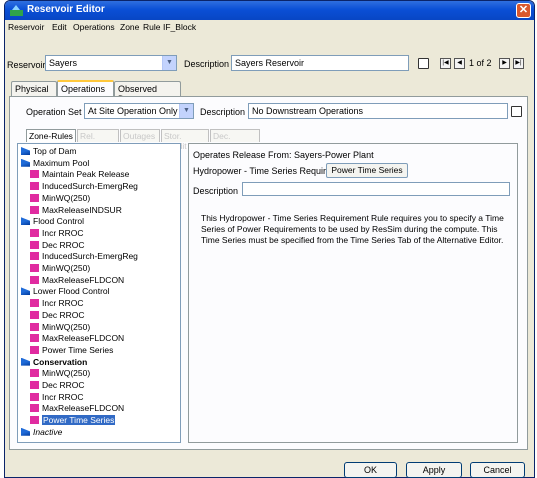  What do you see at coordinates (151, 27) in the screenshot?
I see `menu-rule: Rule` at bounding box center [151, 27].